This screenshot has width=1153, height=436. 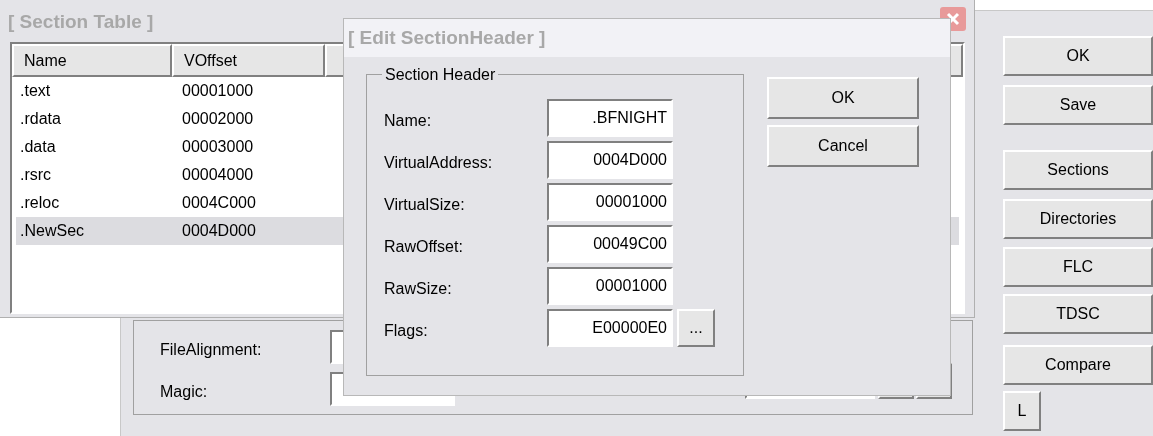 What do you see at coordinates (610, 118) in the screenshot?
I see `input-field: .BFNIGHT` at bounding box center [610, 118].